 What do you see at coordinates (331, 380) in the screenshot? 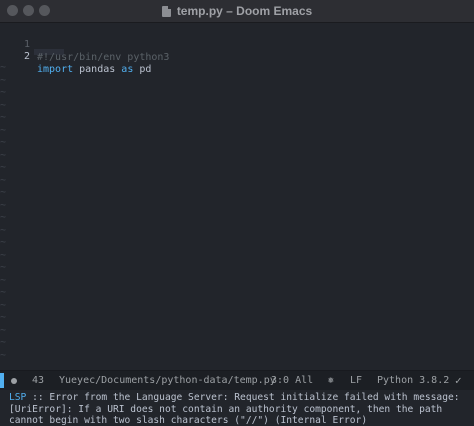
I see `lsp-status-icon: ❅` at bounding box center [331, 380].